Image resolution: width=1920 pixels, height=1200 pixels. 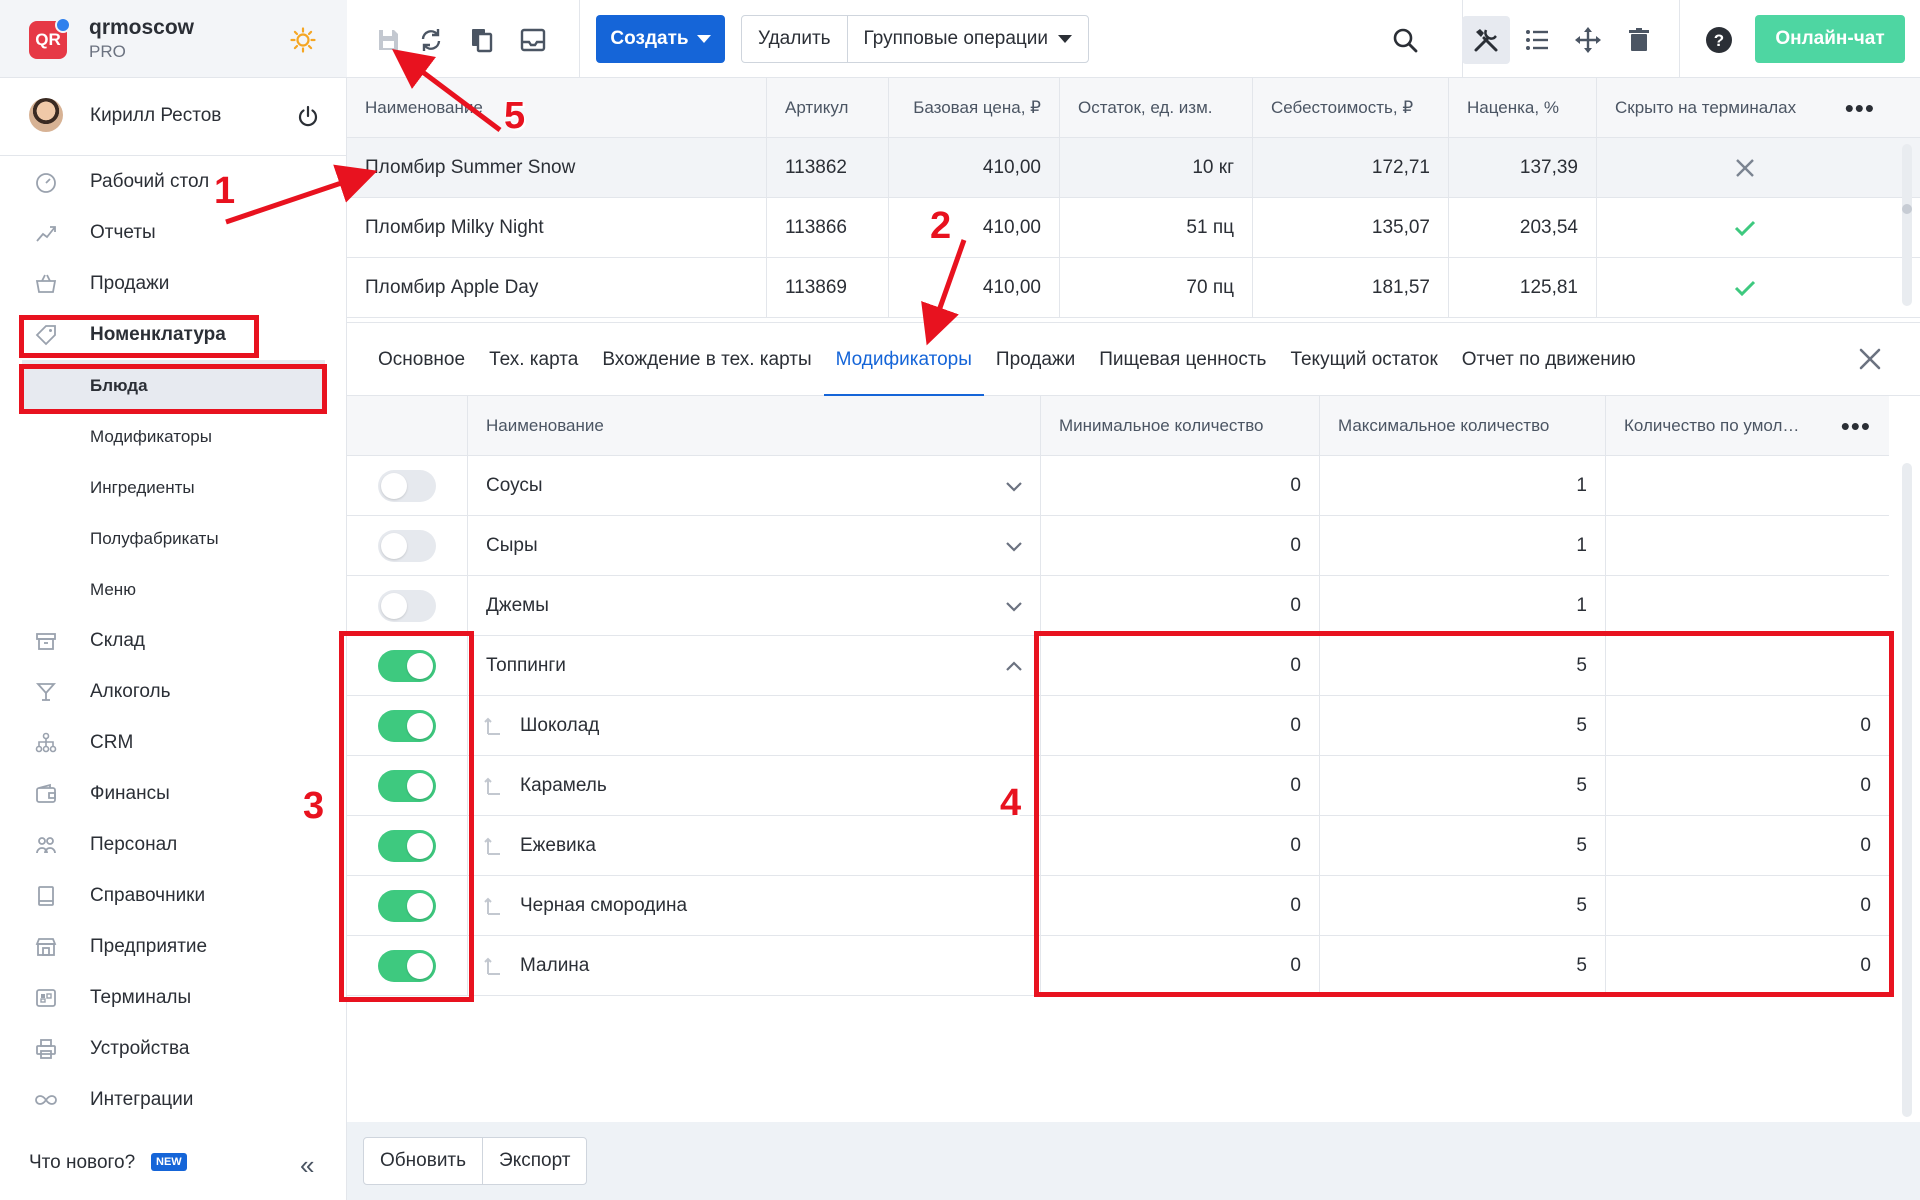 What do you see at coordinates (560, 725) in the screenshot?
I see `modifier-name: Шоколад` at bounding box center [560, 725].